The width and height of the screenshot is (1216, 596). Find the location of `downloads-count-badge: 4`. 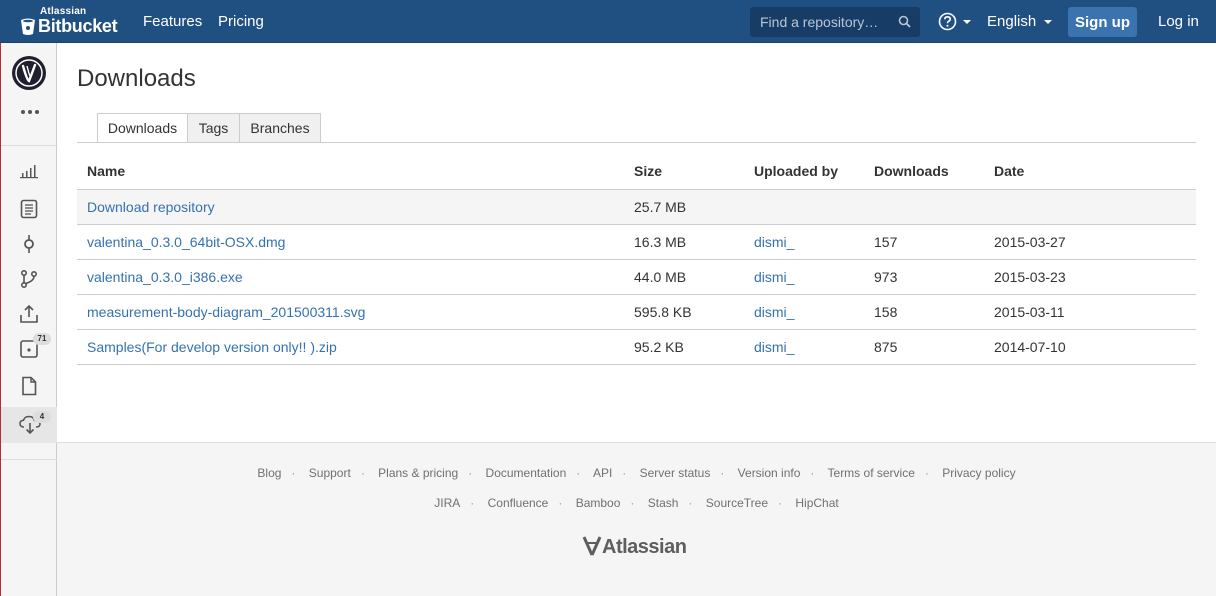

downloads-count-badge: 4 is located at coordinates (42, 417).